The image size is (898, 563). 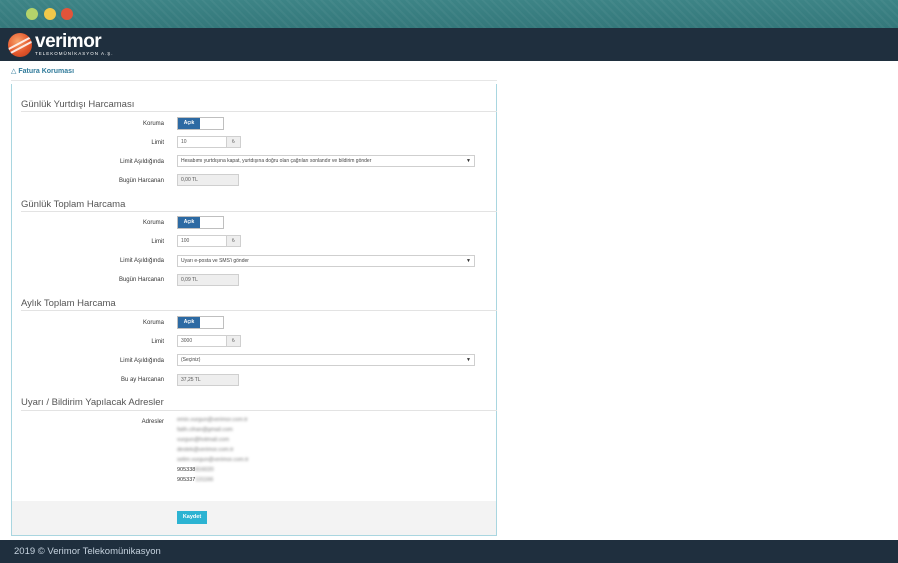 What do you see at coordinates (204, 480) in the screenshot?
I see `phone-masked: 131166` at bounding box center [204, 480].